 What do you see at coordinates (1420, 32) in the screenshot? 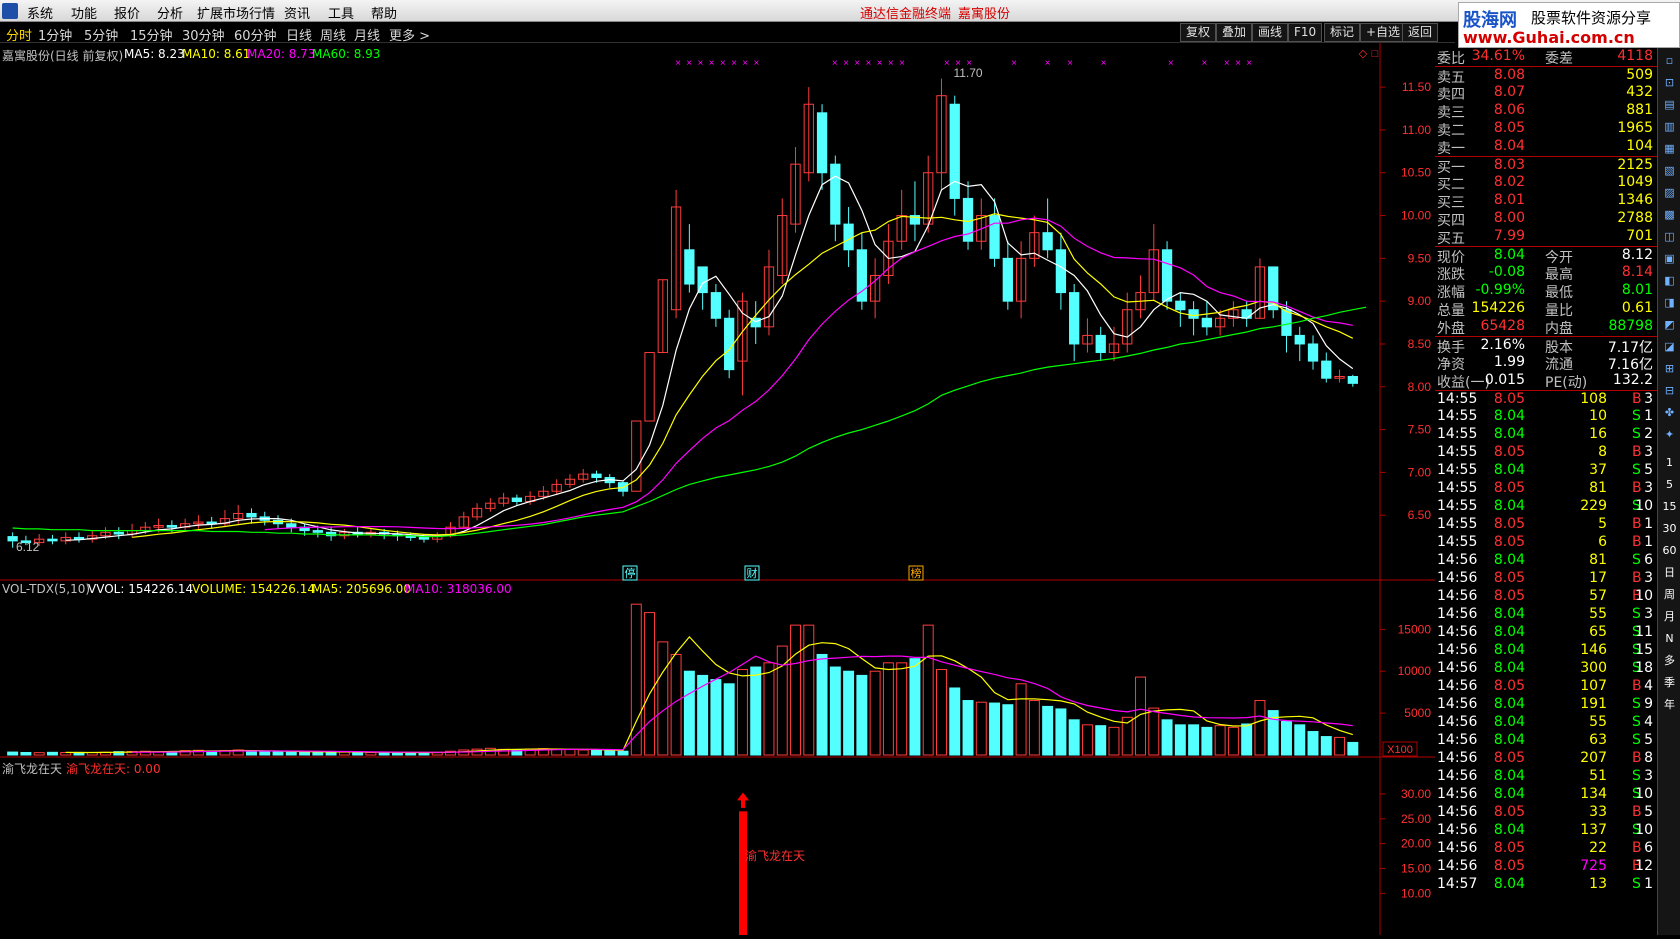
I see `back-button: 返回` at bounding box center [1420, 32].